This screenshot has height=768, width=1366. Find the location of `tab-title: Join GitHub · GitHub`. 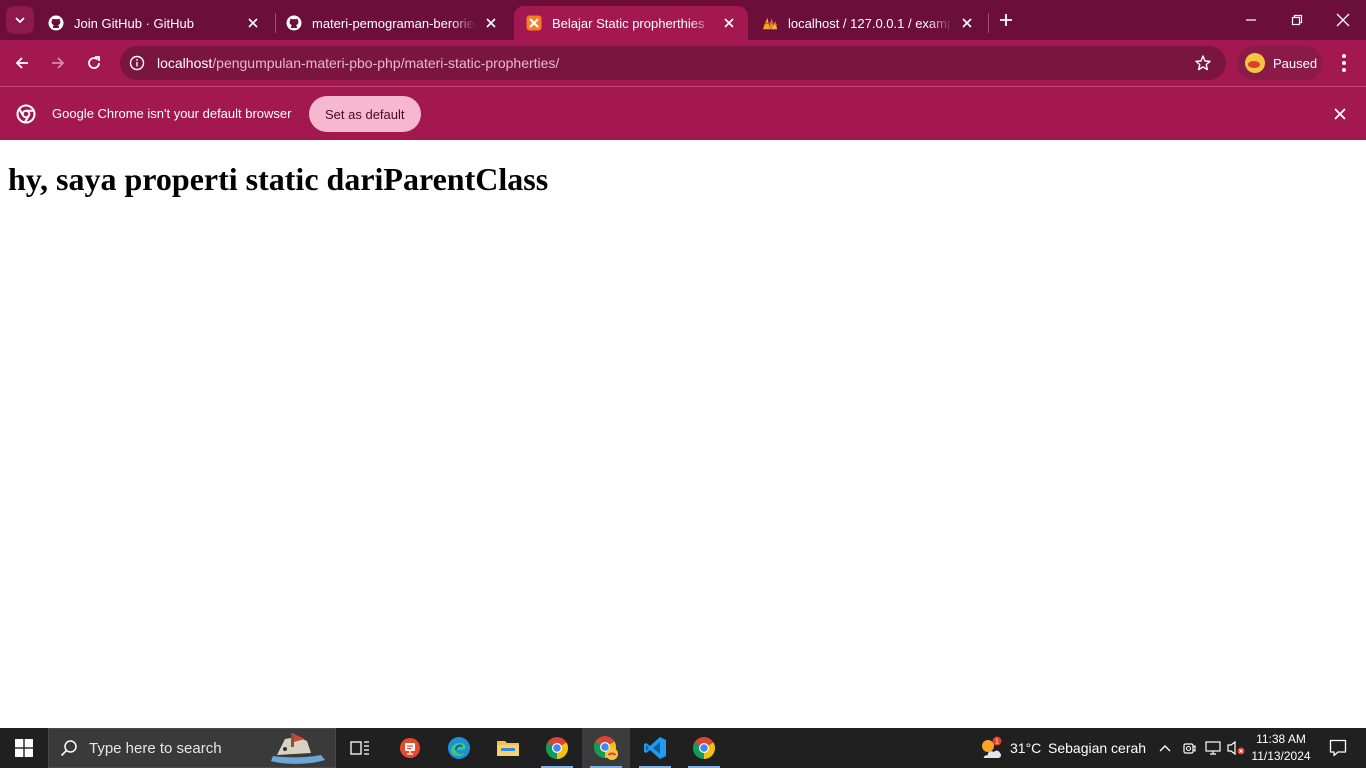

tab-title: Join GitHub · GitHub is located at coordinates (134, 23).